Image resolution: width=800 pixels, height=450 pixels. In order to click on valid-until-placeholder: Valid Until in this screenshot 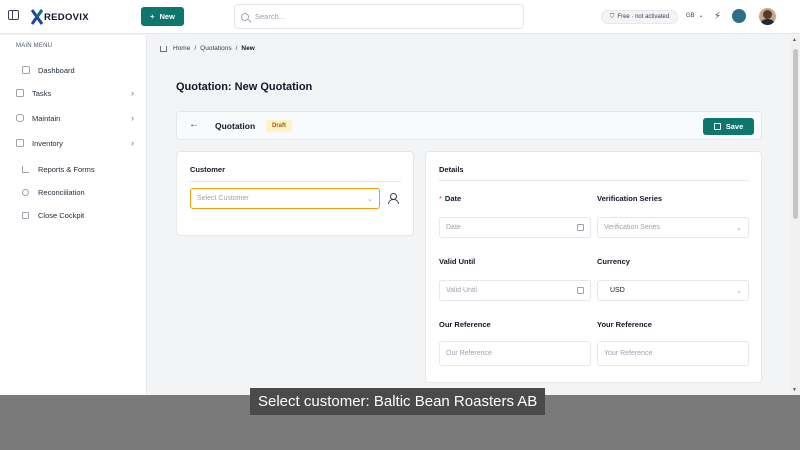, I will do `click(461, 290)`.